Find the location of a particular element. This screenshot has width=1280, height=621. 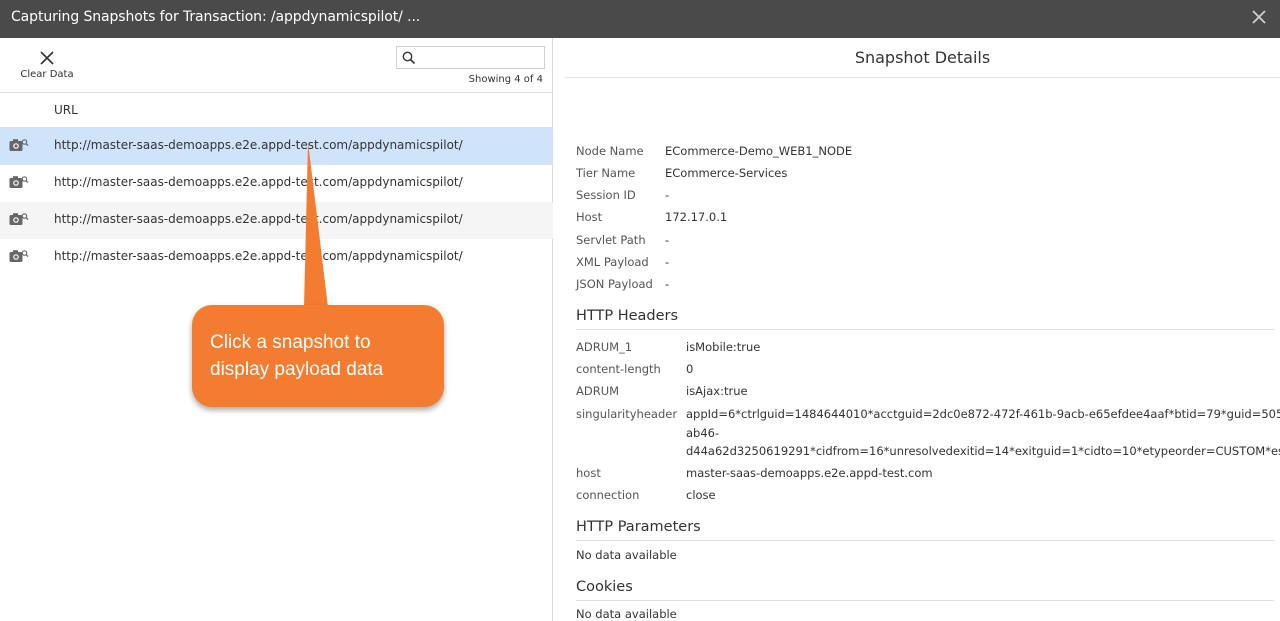

clear-data-button: Clear Data is located at coordinates (47, 68).